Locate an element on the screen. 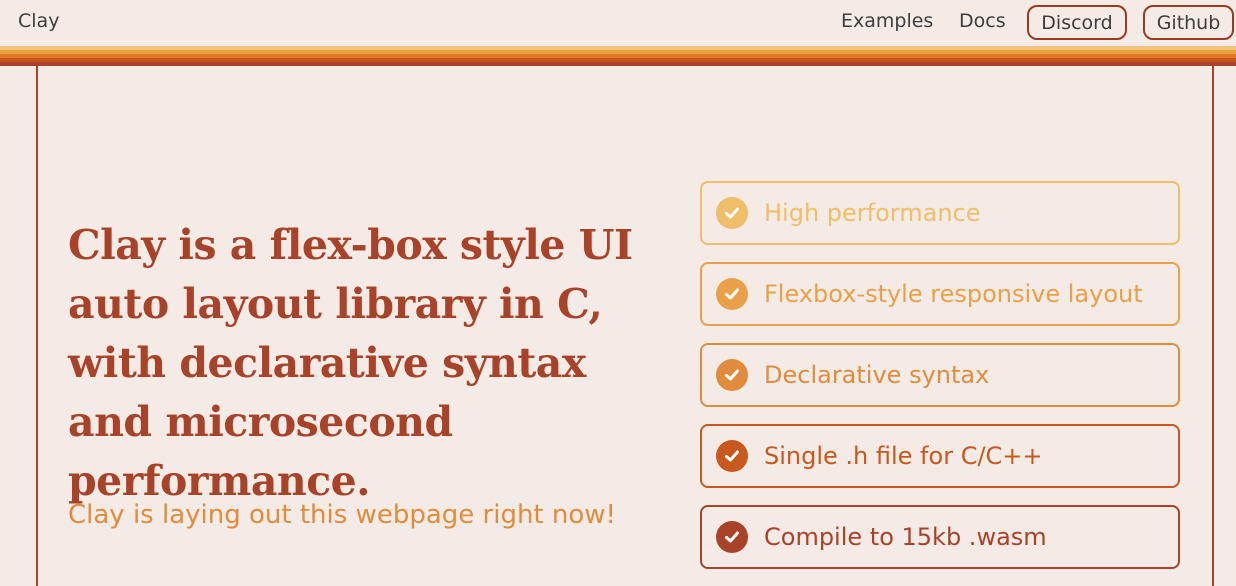 This screenshot has height=586, width=1236. nav-link-docs: Docs is located at coordinates (982, 21).